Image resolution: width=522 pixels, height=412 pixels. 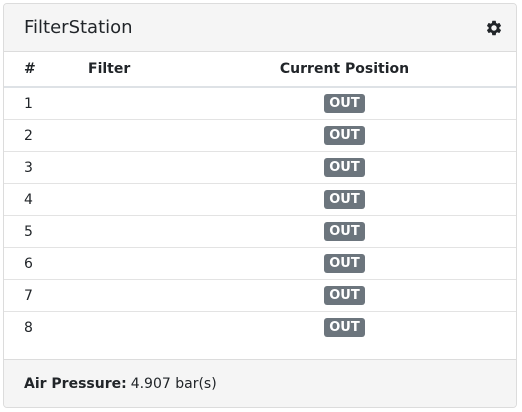 I want to click on row-number: 3, so click(x=39, y=167).